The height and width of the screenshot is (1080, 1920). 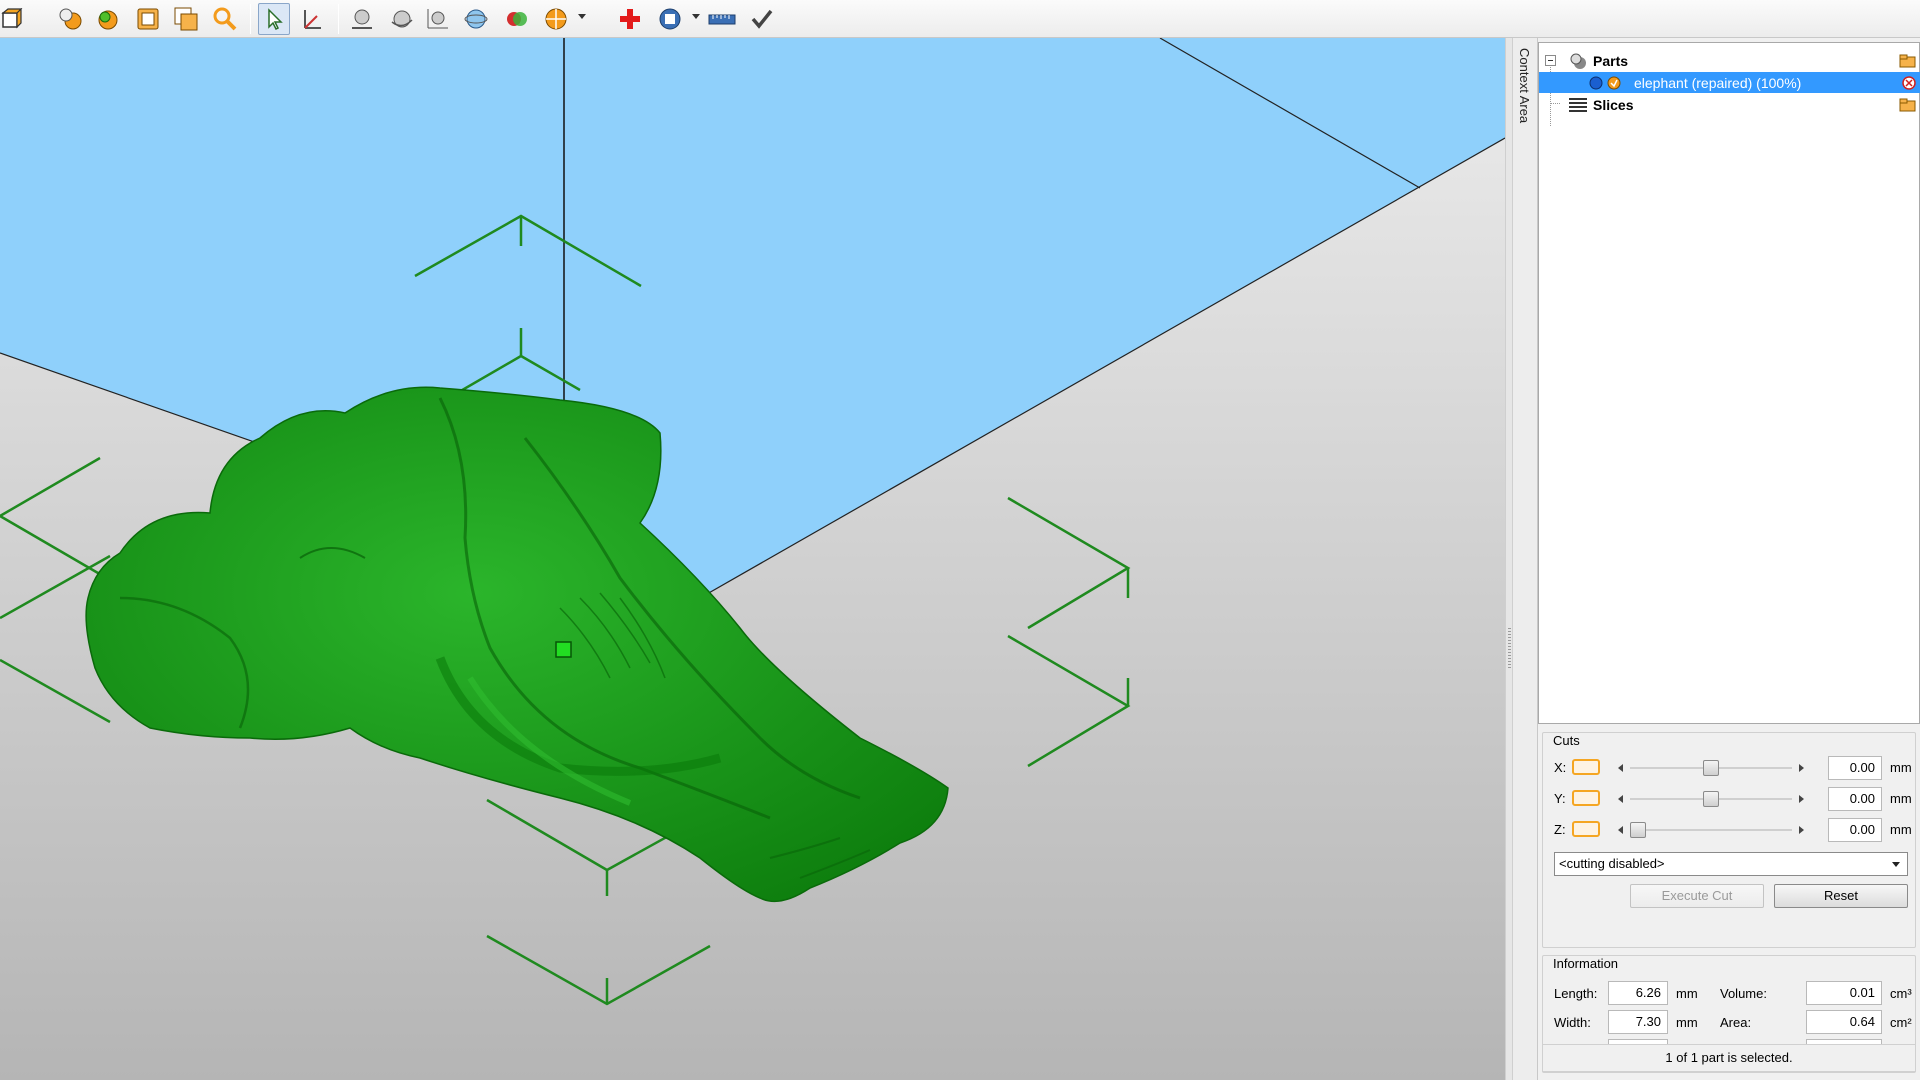 What do you see at coordinates (1578, 61) in the screenshot?
I see `parts-icon` at bounding box center [1578, 61].